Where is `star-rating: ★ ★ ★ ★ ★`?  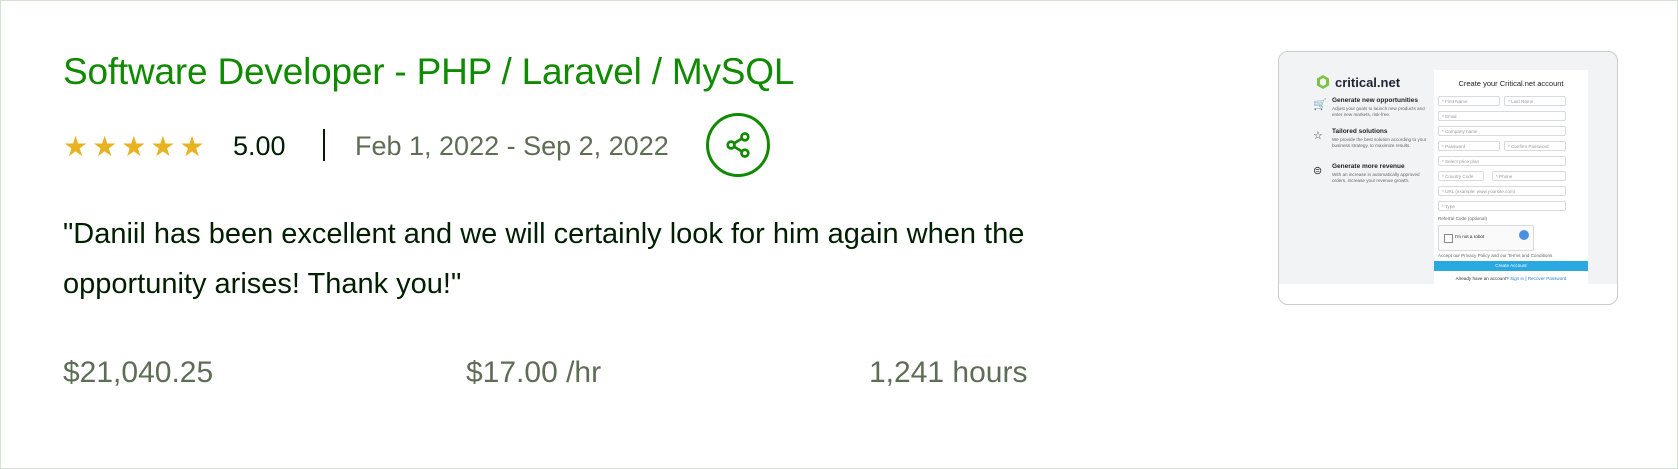 star-rating: ★ ★ ★ ★ ★ is located at coordinates (134, 147).